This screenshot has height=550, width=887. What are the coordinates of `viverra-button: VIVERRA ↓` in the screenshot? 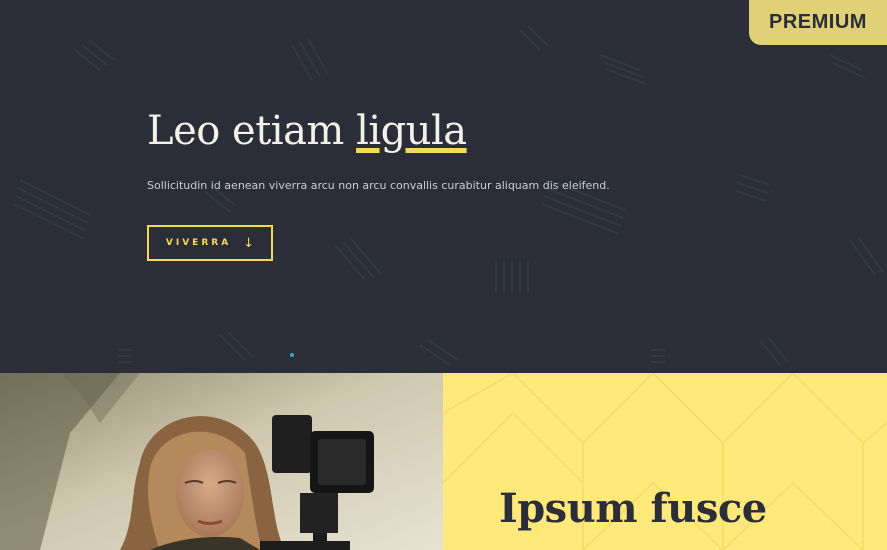 It's located at (210, 243).